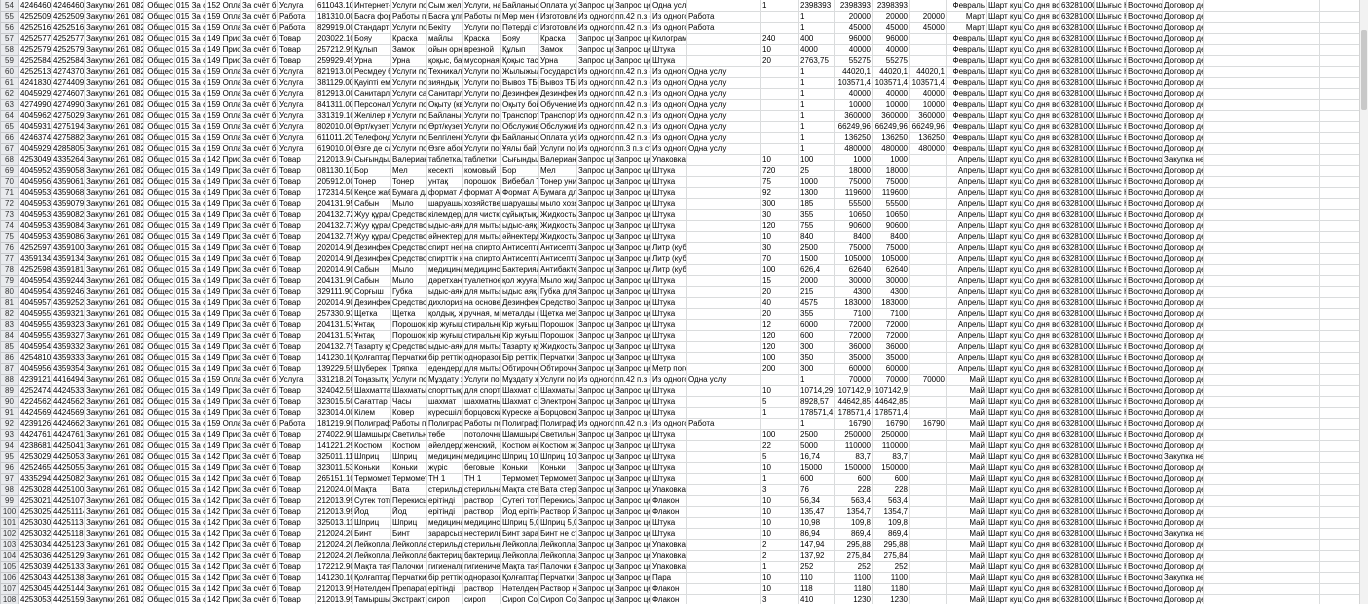  I want to click on cell: Флакон, so click(668, 500).